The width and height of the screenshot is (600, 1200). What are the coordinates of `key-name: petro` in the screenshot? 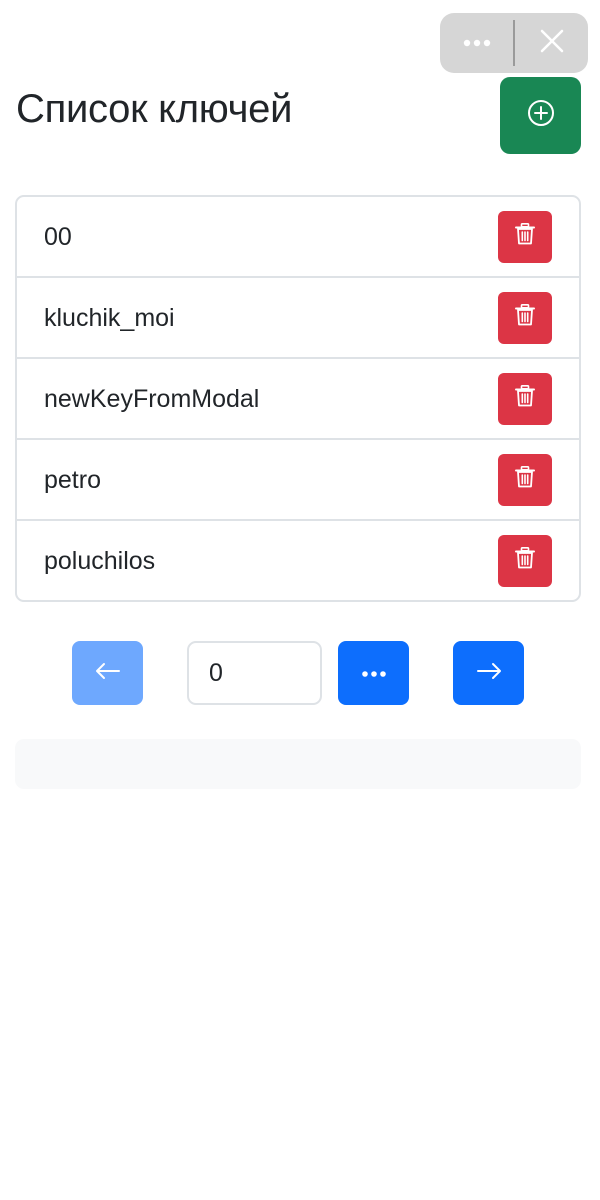 It's located at (72, 479).